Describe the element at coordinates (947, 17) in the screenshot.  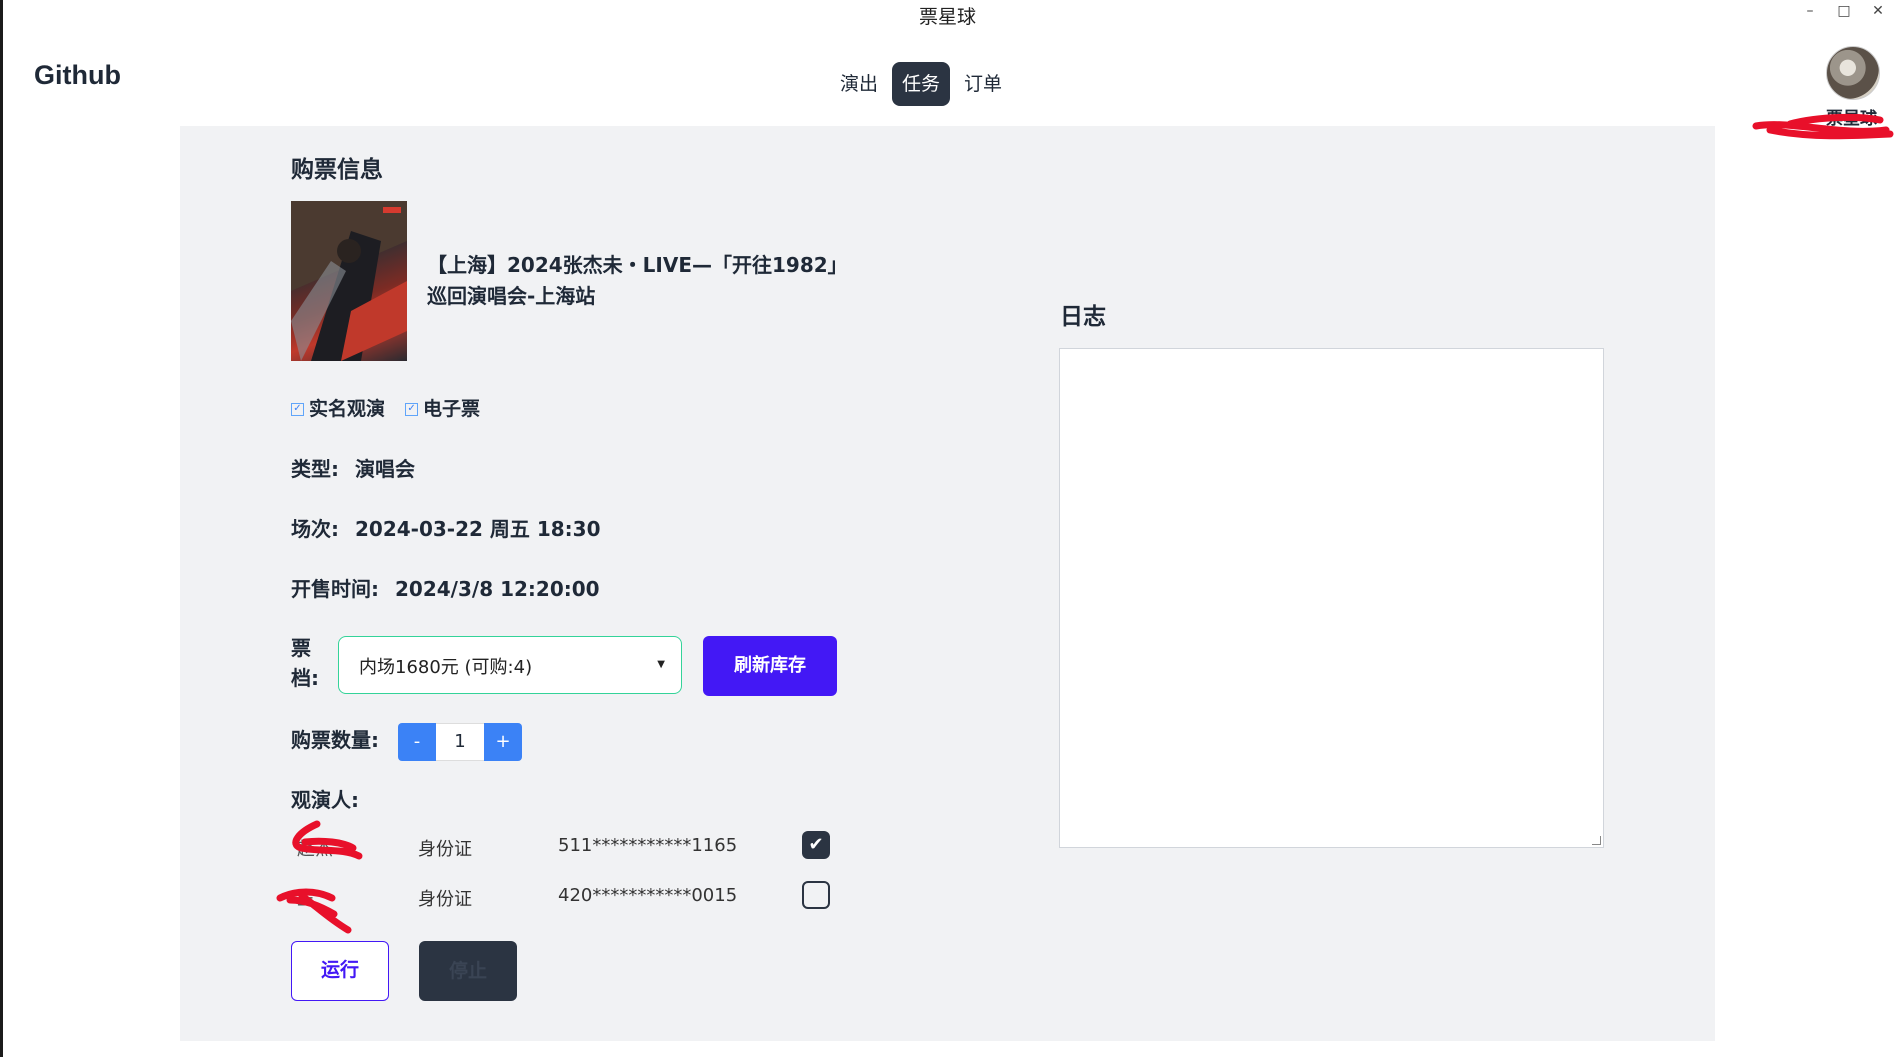
I see `window-title: 票星球` at that location.